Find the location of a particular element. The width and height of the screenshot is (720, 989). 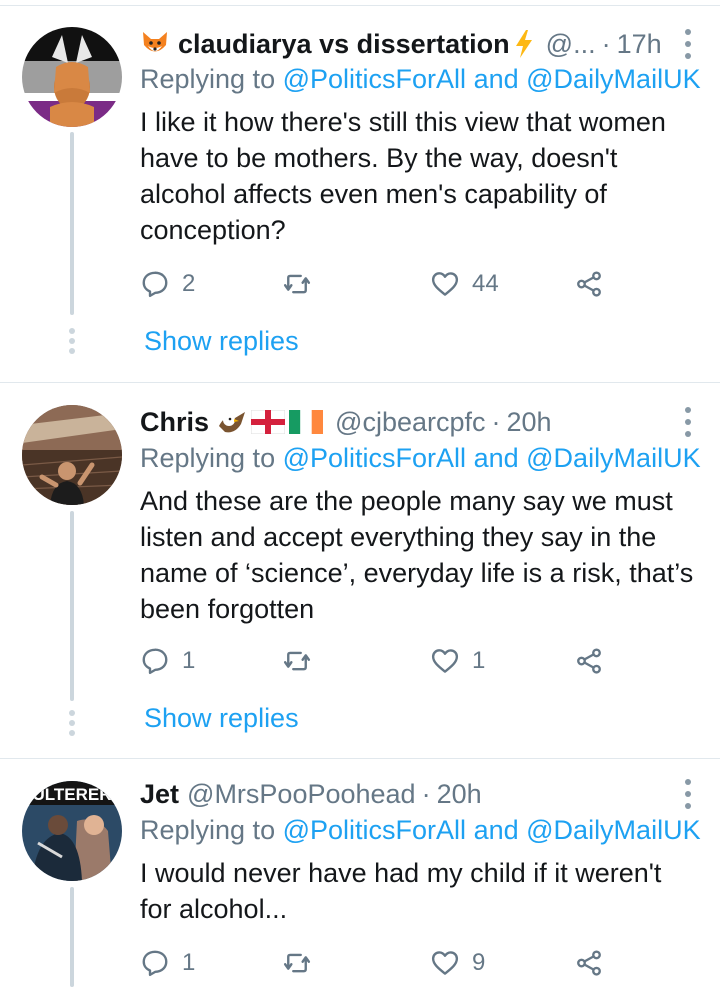

display-name: Jet is located at coordinates (159, 794).